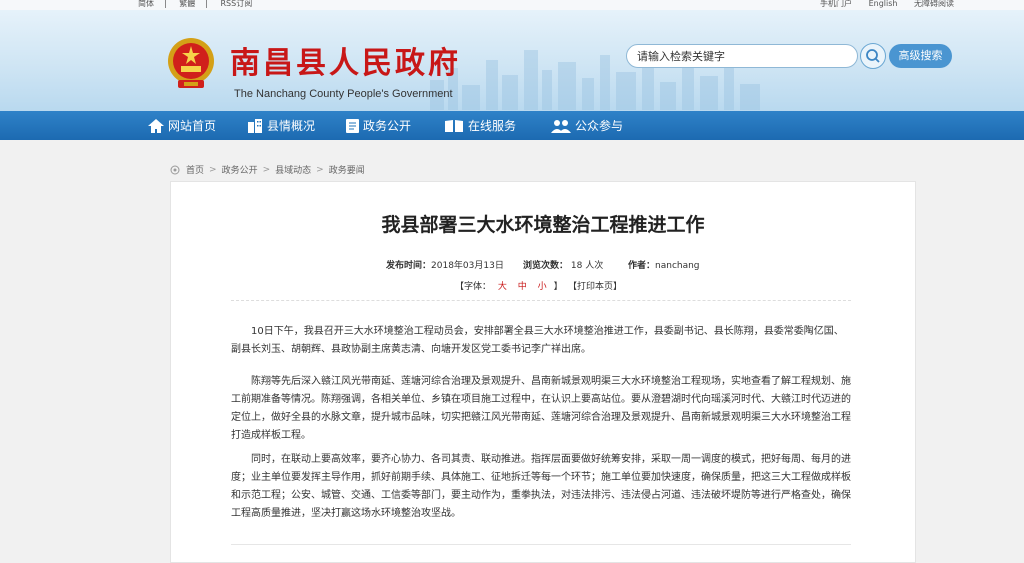  I want to click on nav-item-gov-affairs: 政务公开, so click(378, 125).